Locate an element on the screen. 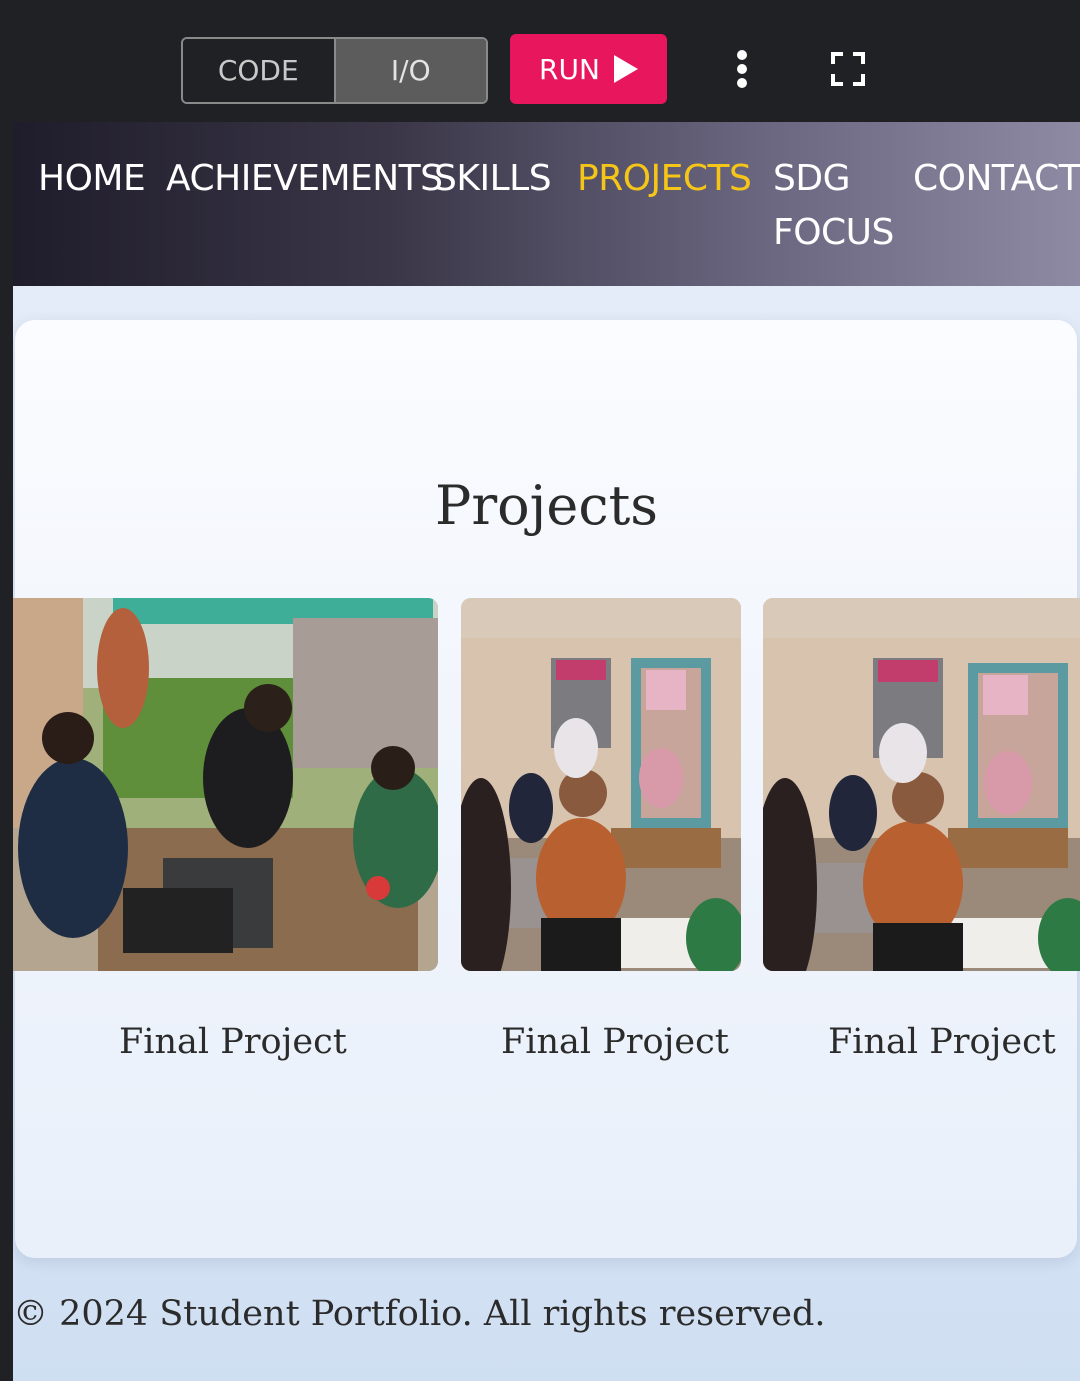  projects-heading: Projects is located at coordinates (546, 505).